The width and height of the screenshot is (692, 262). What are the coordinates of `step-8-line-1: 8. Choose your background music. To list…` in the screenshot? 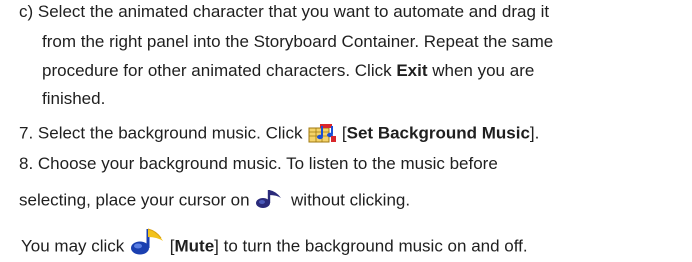 It's located at (258, 164).